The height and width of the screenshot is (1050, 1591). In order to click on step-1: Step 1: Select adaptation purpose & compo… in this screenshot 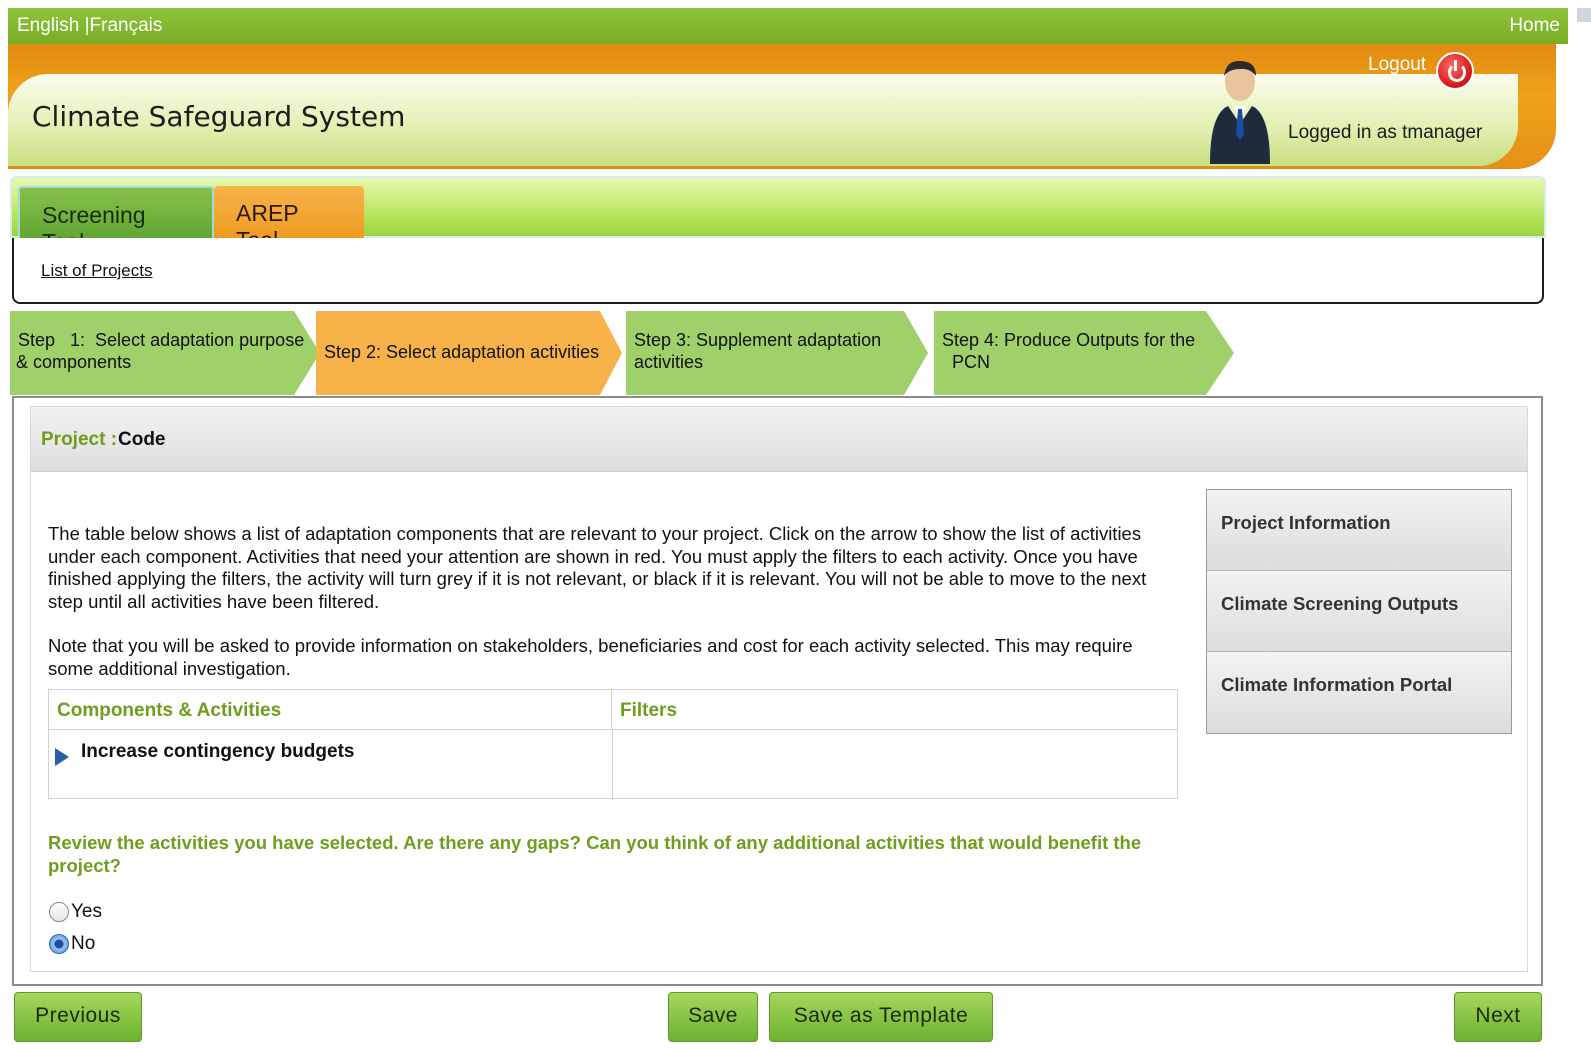, I will do `click(165, 353)`.